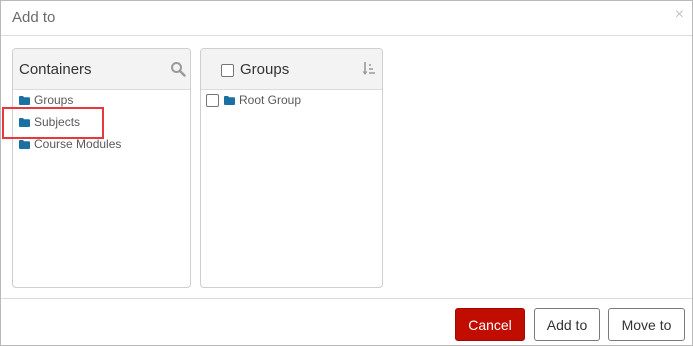 The image size is (693, 346). I want to click on group-item-label: Root Group, so click(270, 100).